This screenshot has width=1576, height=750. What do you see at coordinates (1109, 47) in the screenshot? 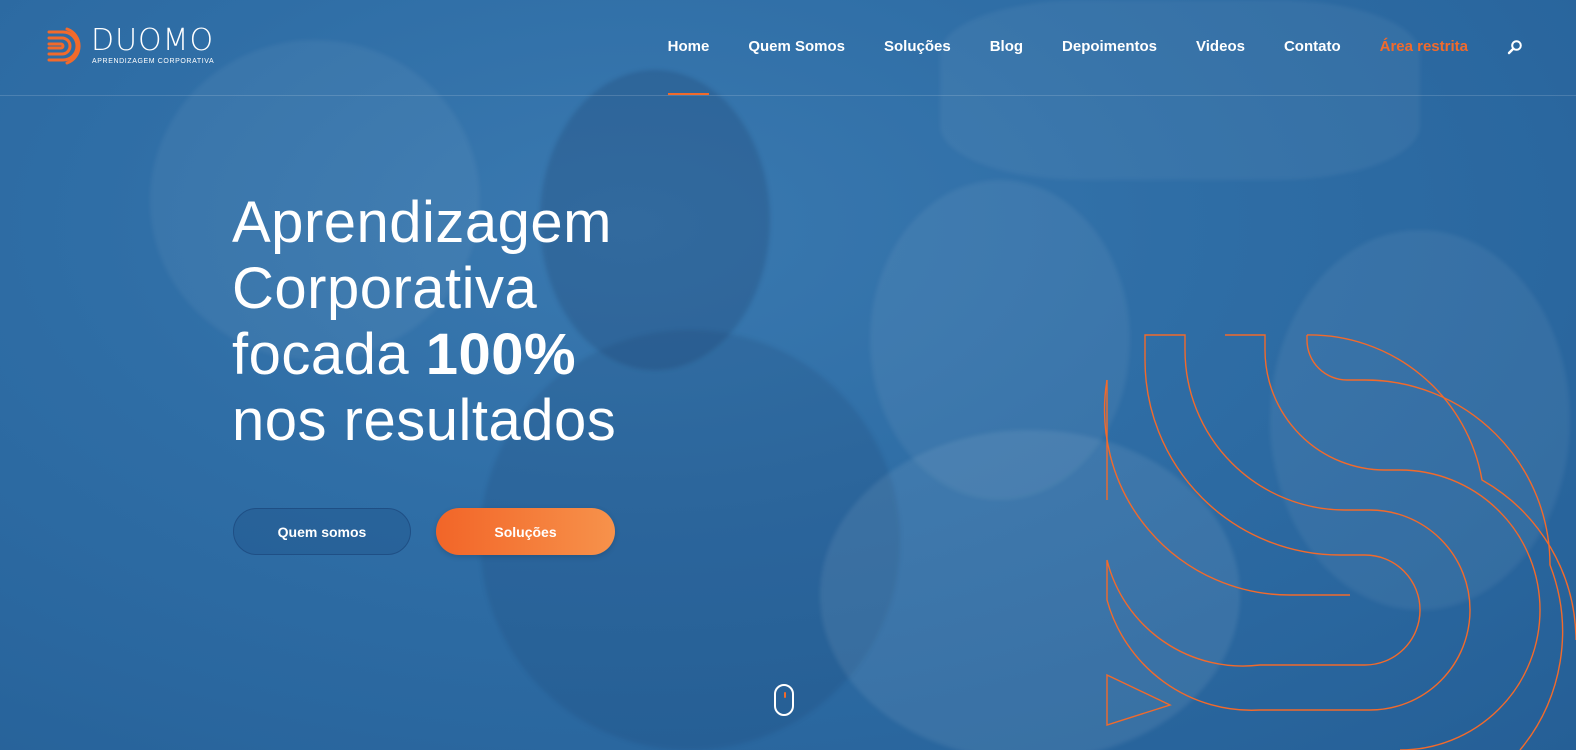
I see `nav-item-depoimentos: Depoimentos` at bounding box center [1109, 47].